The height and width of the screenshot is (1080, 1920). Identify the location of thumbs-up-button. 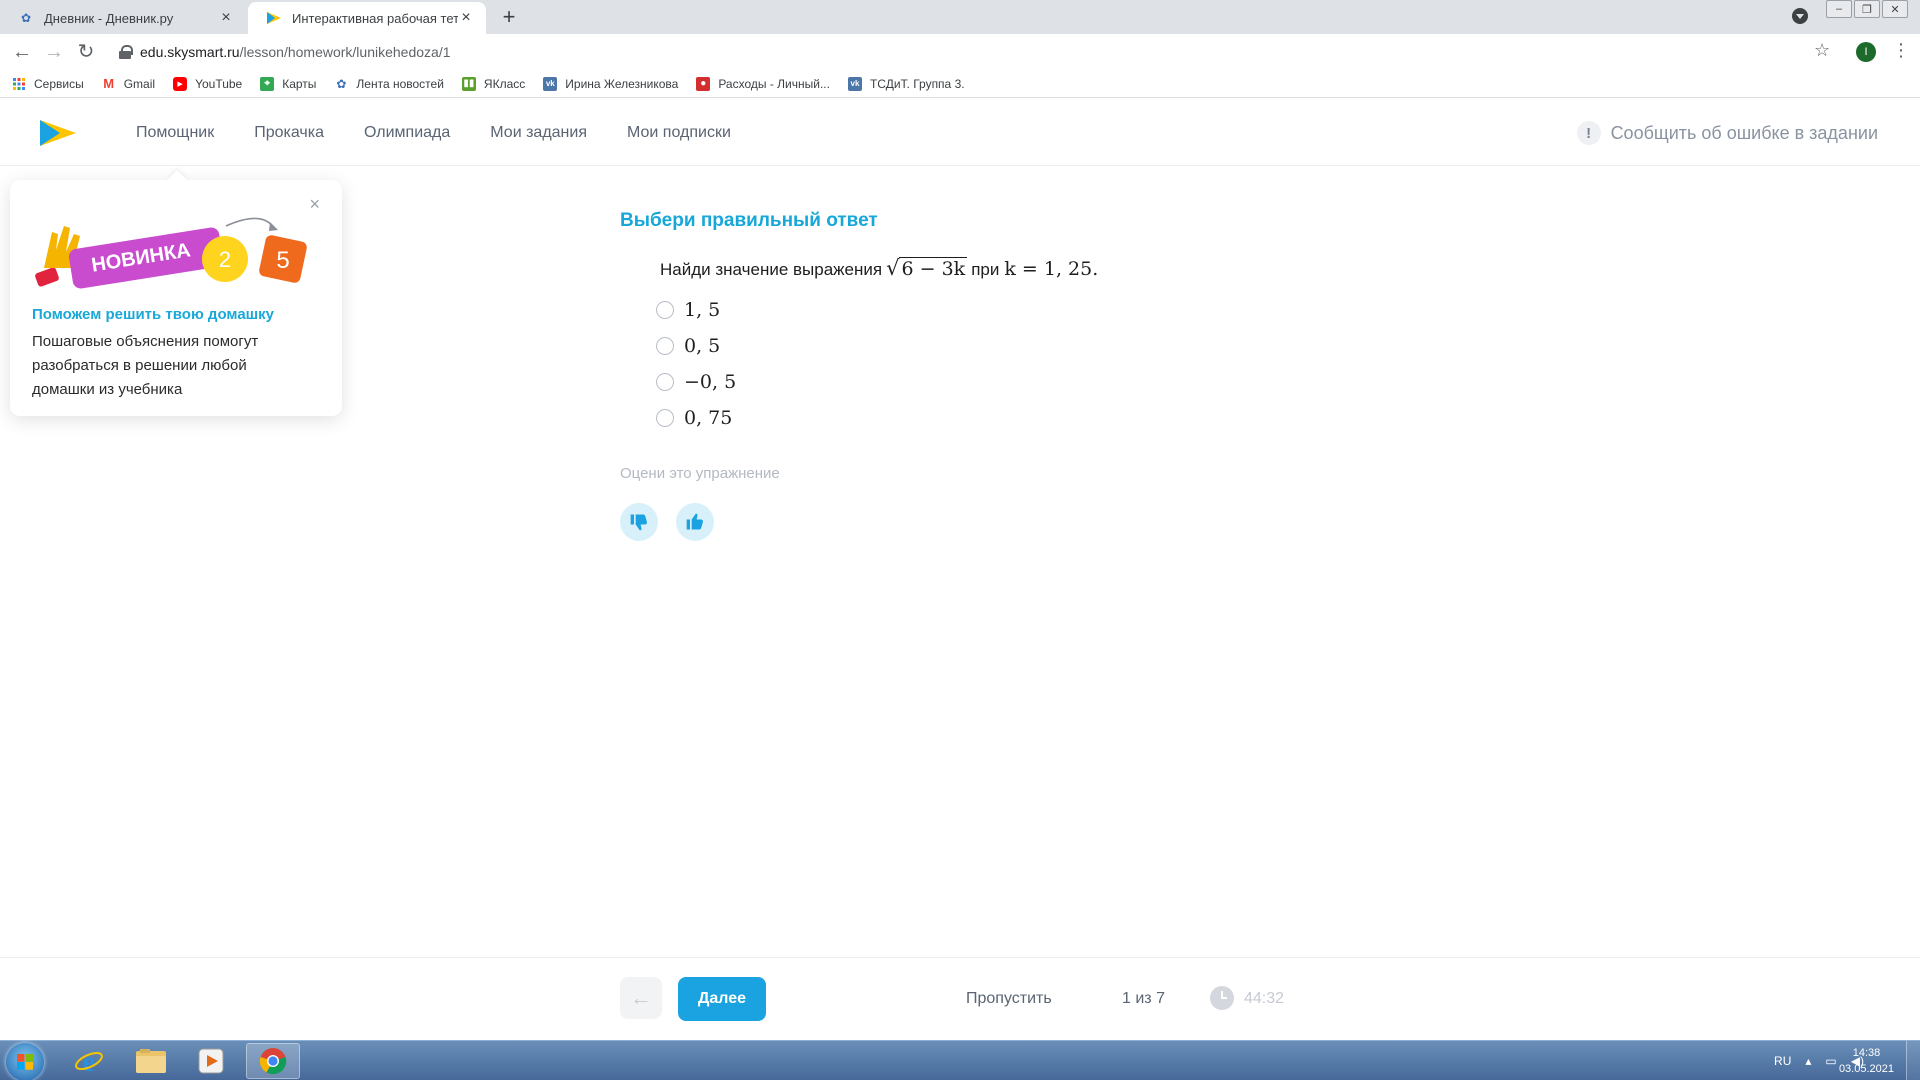
(695, 522).